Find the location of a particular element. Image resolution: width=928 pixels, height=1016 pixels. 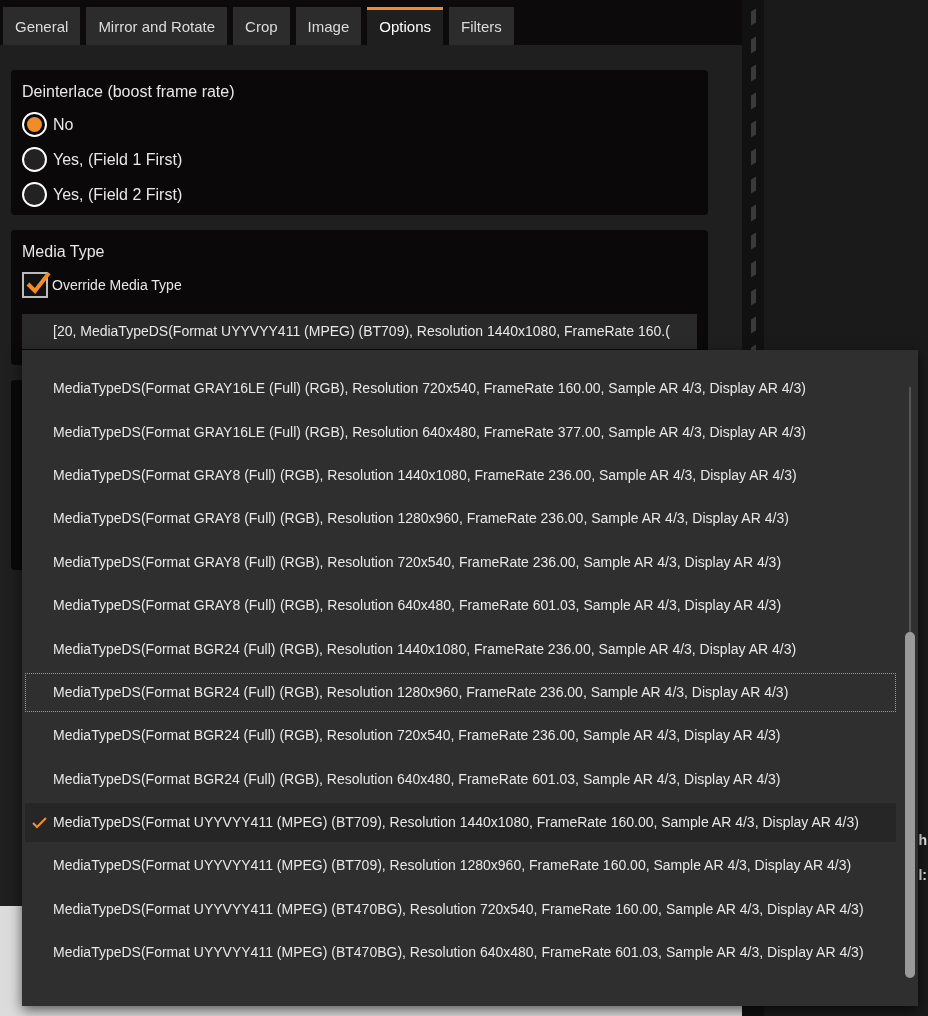

panel-label: l: is located at coordinates (923, 875).